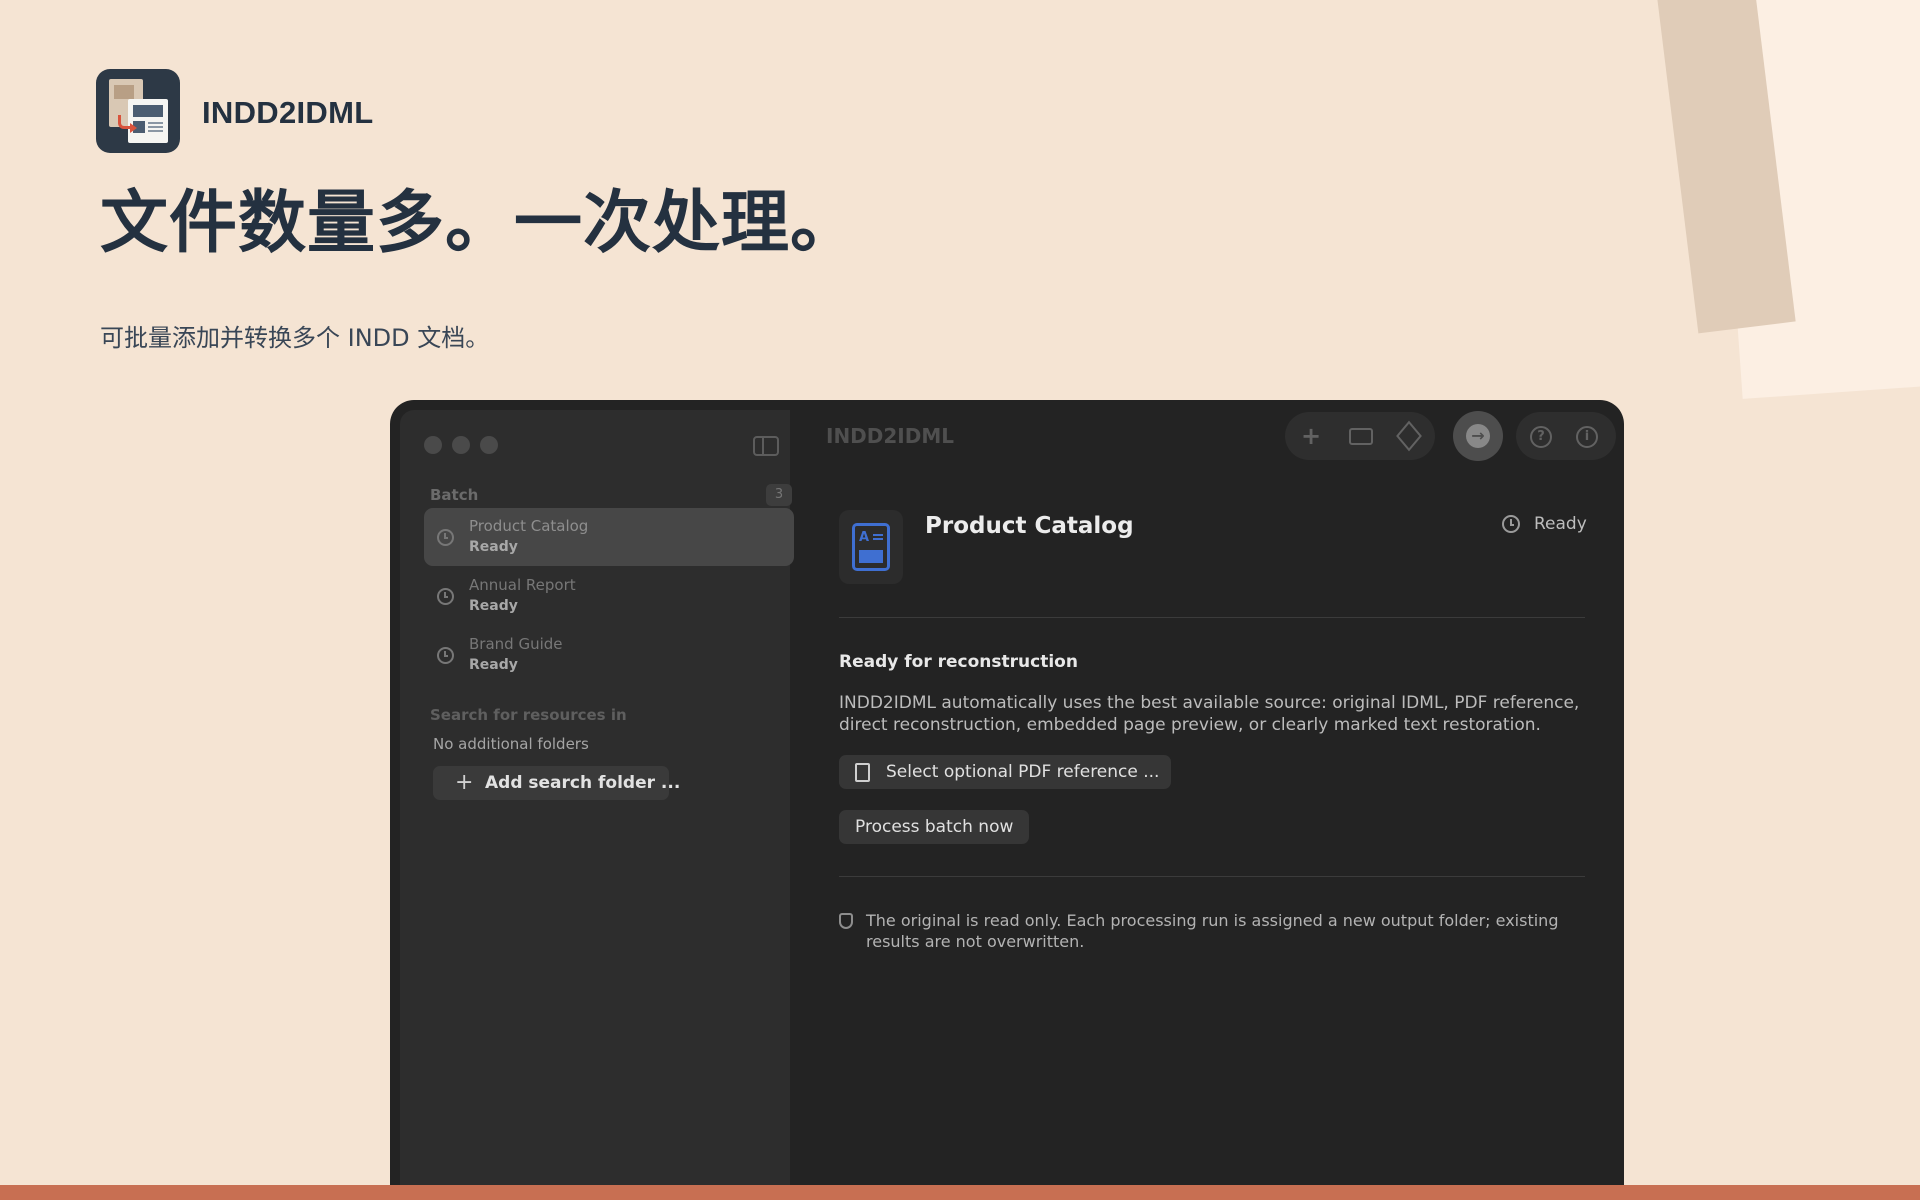 The height and width of the screenshot is (1200, 1920). What do you see at coordinates (1029, 526) in the screenshot?
I see `document-title: Product Catalog` at bounding box center [1029, 526].